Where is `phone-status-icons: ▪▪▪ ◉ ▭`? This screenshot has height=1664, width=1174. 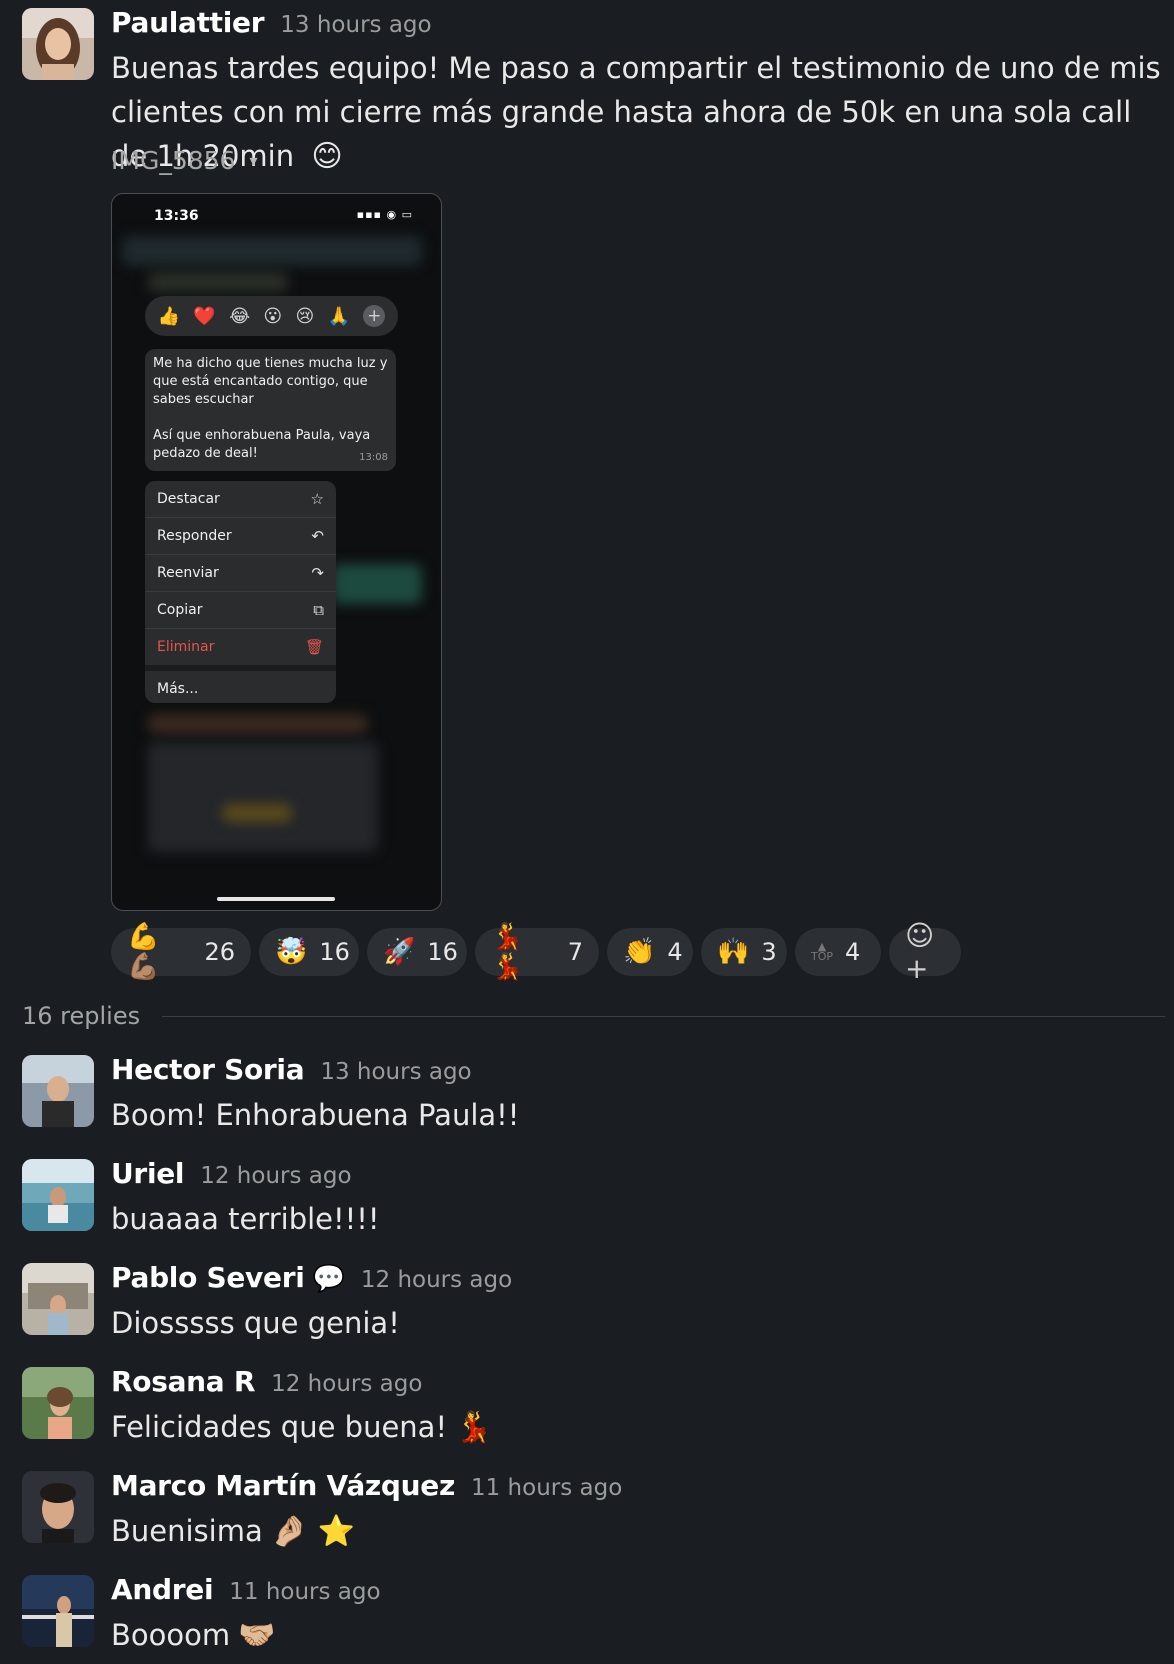
phone-status-icons: ▪▪▪ ◉ ▭ is located at coordinates (384, 214).